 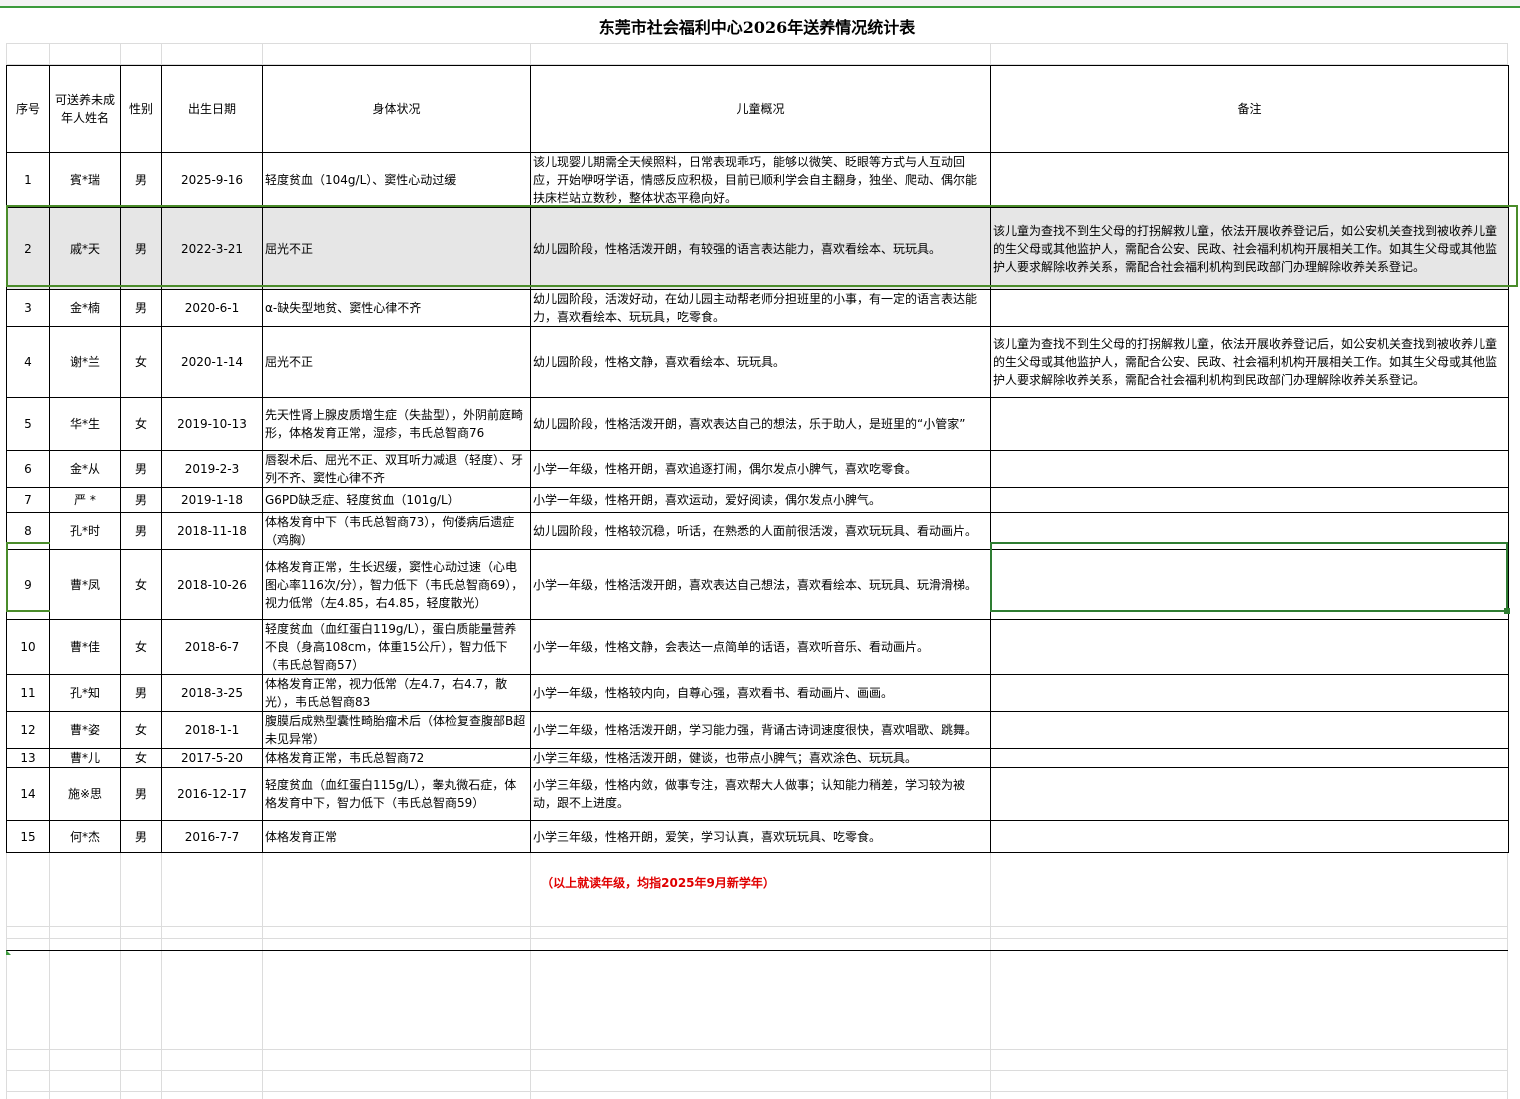 I want to click on cell-no: 1, so click(x=28, y=180).